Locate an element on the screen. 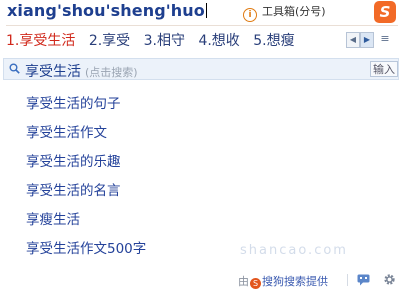  watermark: shancao.com is located at coordinates (294, 250).